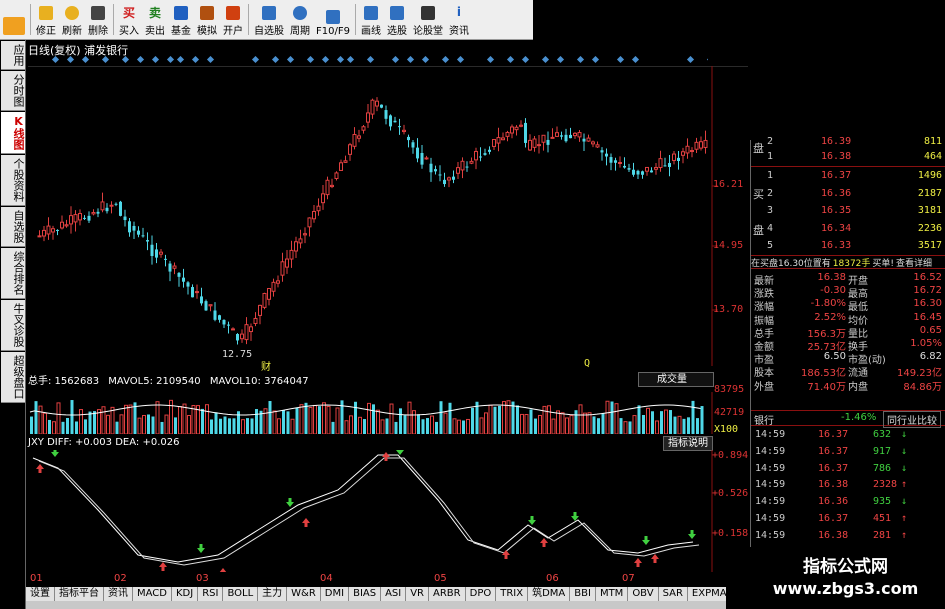  I want to click on tick-row: 14:59 16.37 917 ↓, so click(848, 453).